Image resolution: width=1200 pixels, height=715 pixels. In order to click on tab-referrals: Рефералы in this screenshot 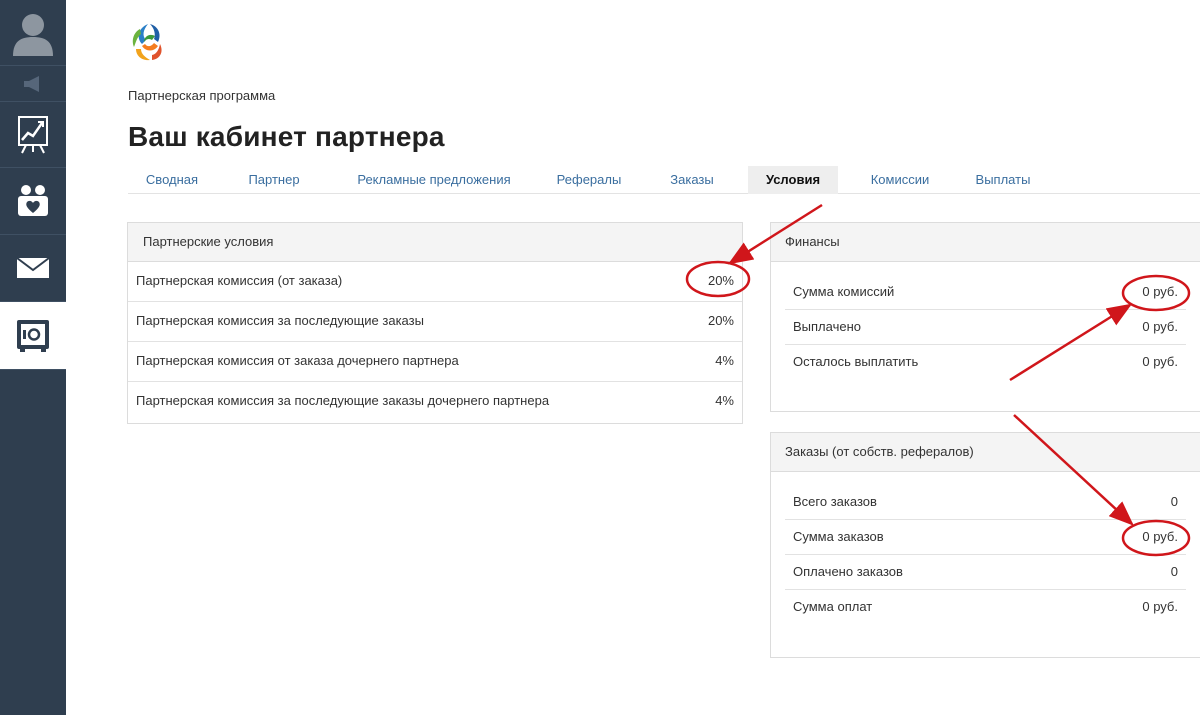, I will do `click(589, 180)`.